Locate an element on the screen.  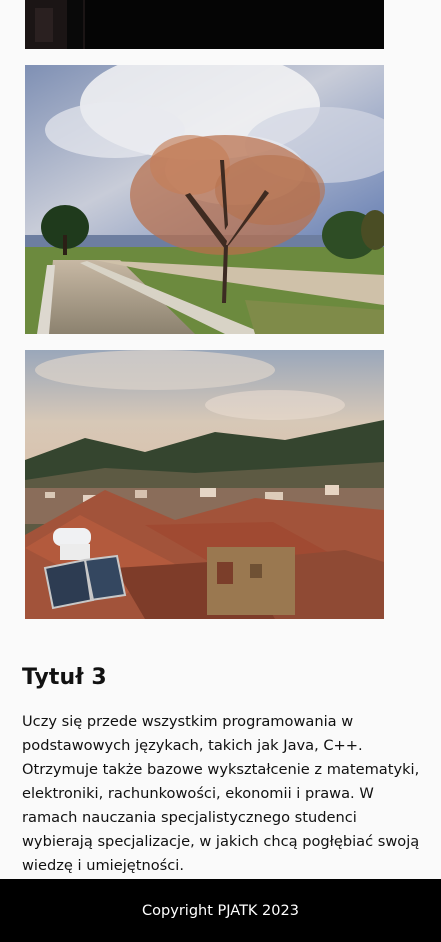
footer: Copyright PJATK 2023 is located at coordinates (220, 910).